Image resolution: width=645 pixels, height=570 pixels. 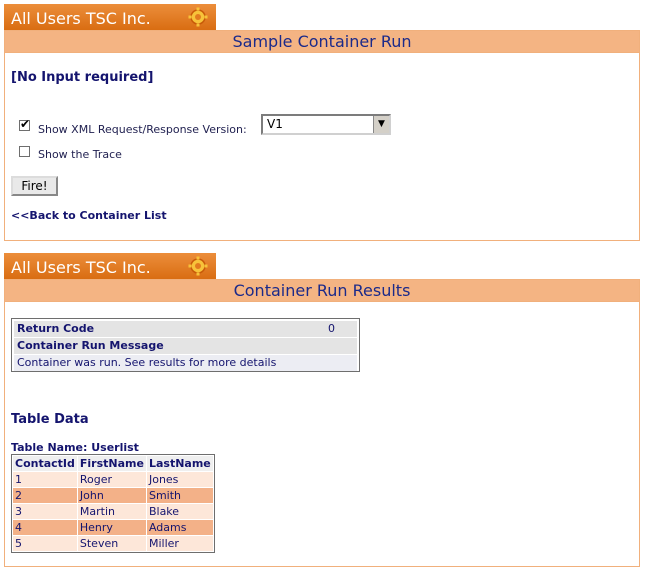 I want to click on table-cell: 1, so click(x=45, y=479).